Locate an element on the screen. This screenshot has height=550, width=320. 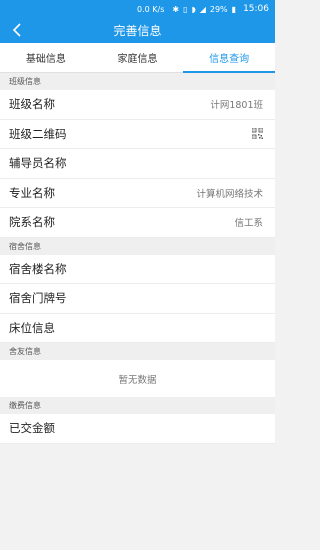
row-bed: 床位信息 is located at coordinates (137, 328).